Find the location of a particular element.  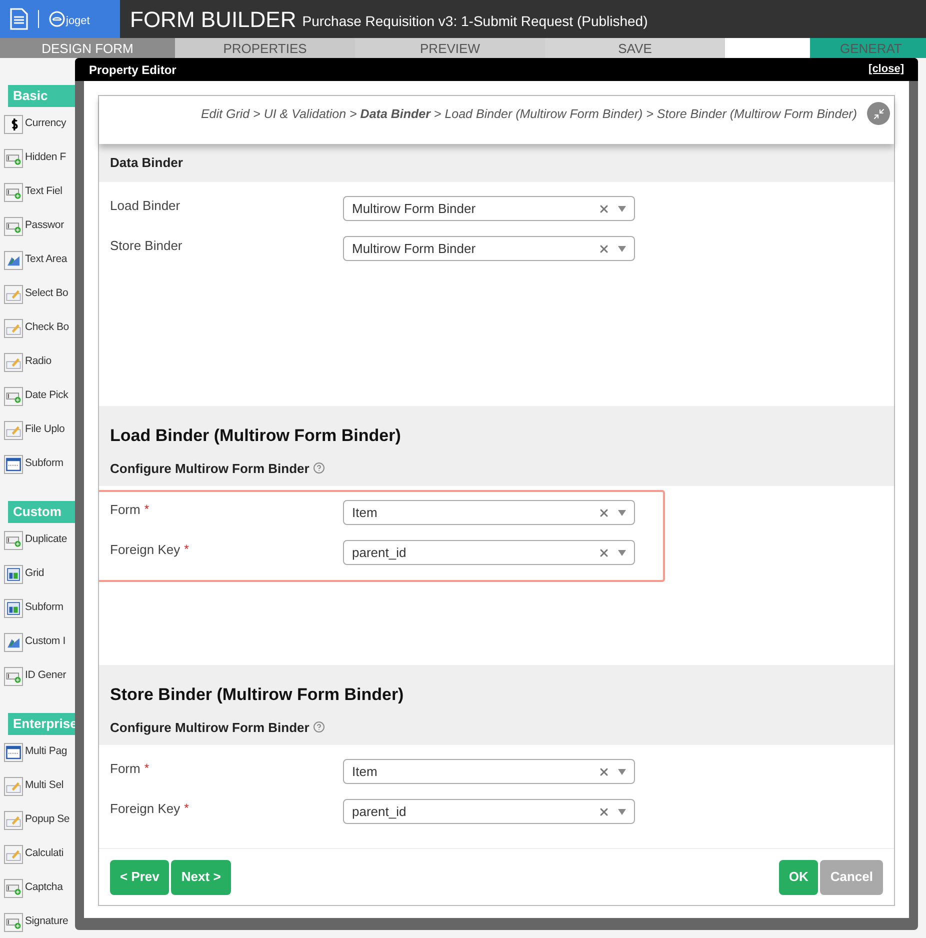

document-icon is located at coordinates (19, 19).